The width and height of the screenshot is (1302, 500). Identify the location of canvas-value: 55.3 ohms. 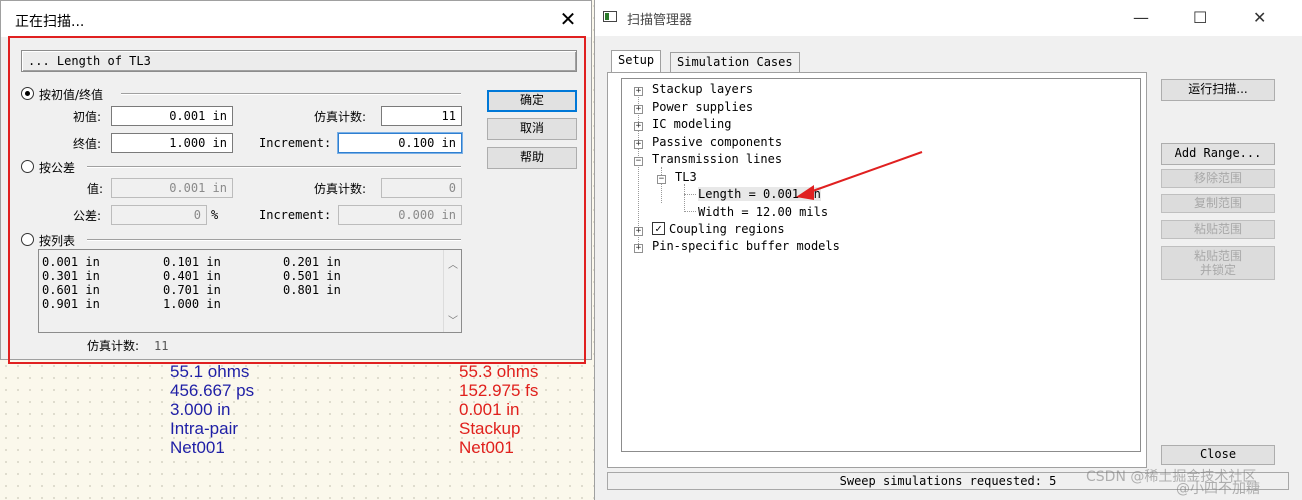
(499, 371).